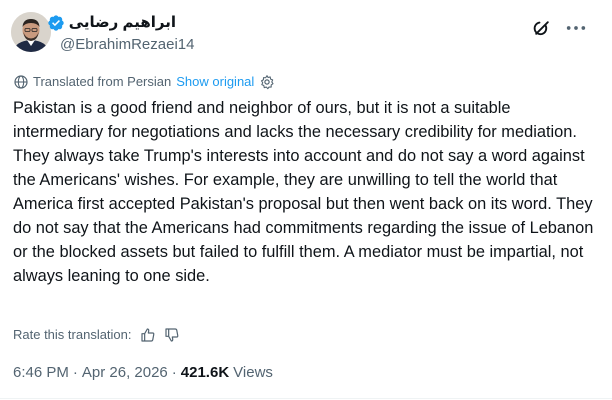 This screenshot has height=400, width=612. Describe the element at coordinates (72, 334) in the screenshot. I see `rate-translation-label: Rate this translation:` at that location.